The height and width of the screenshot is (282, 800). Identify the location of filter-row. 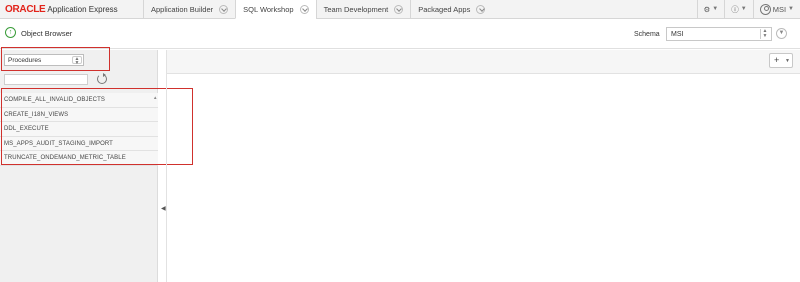
(79, 79).